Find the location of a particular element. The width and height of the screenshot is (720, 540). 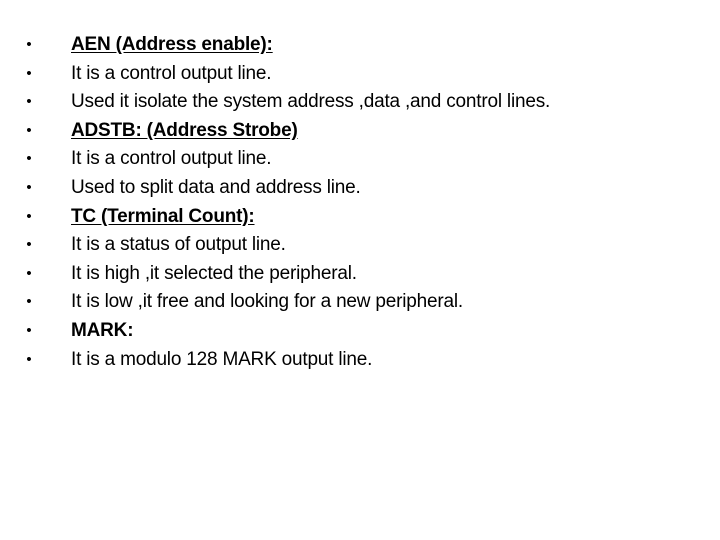

list-item: • TC (Terminal Count): is located at coordinates (367, 217).